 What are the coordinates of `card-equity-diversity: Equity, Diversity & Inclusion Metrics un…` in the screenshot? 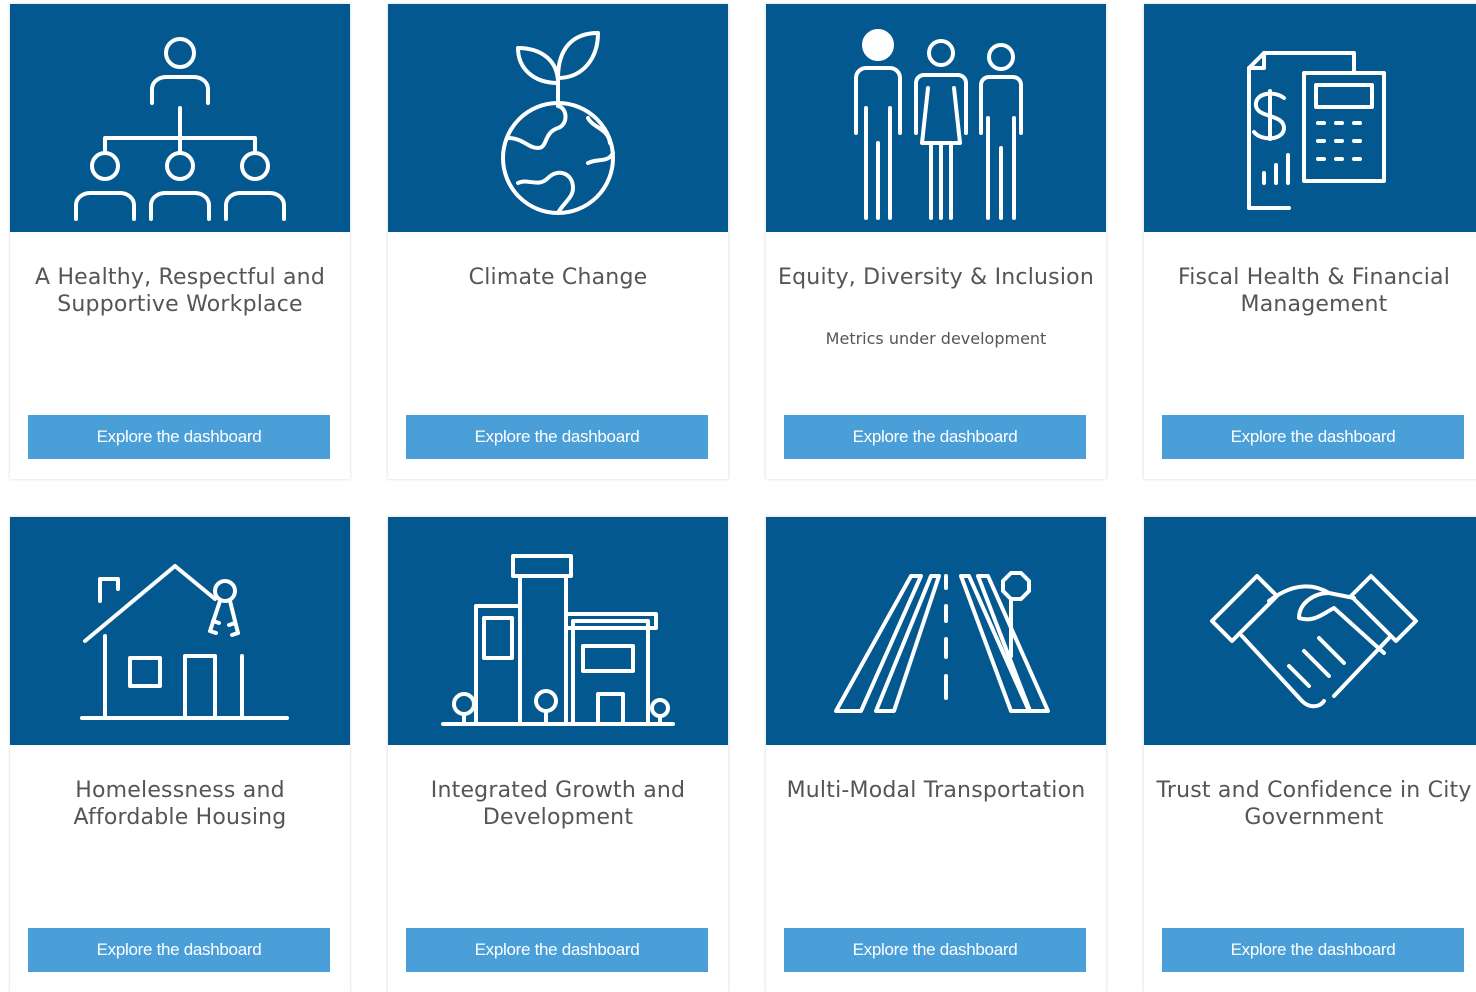 It's located at (936, 241).